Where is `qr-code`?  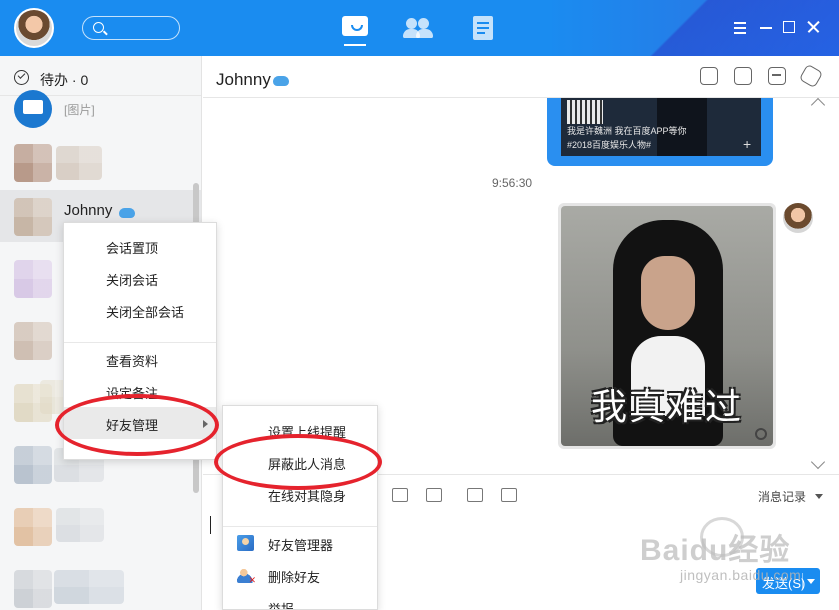
qr-code is located at coordinates (585, 112).